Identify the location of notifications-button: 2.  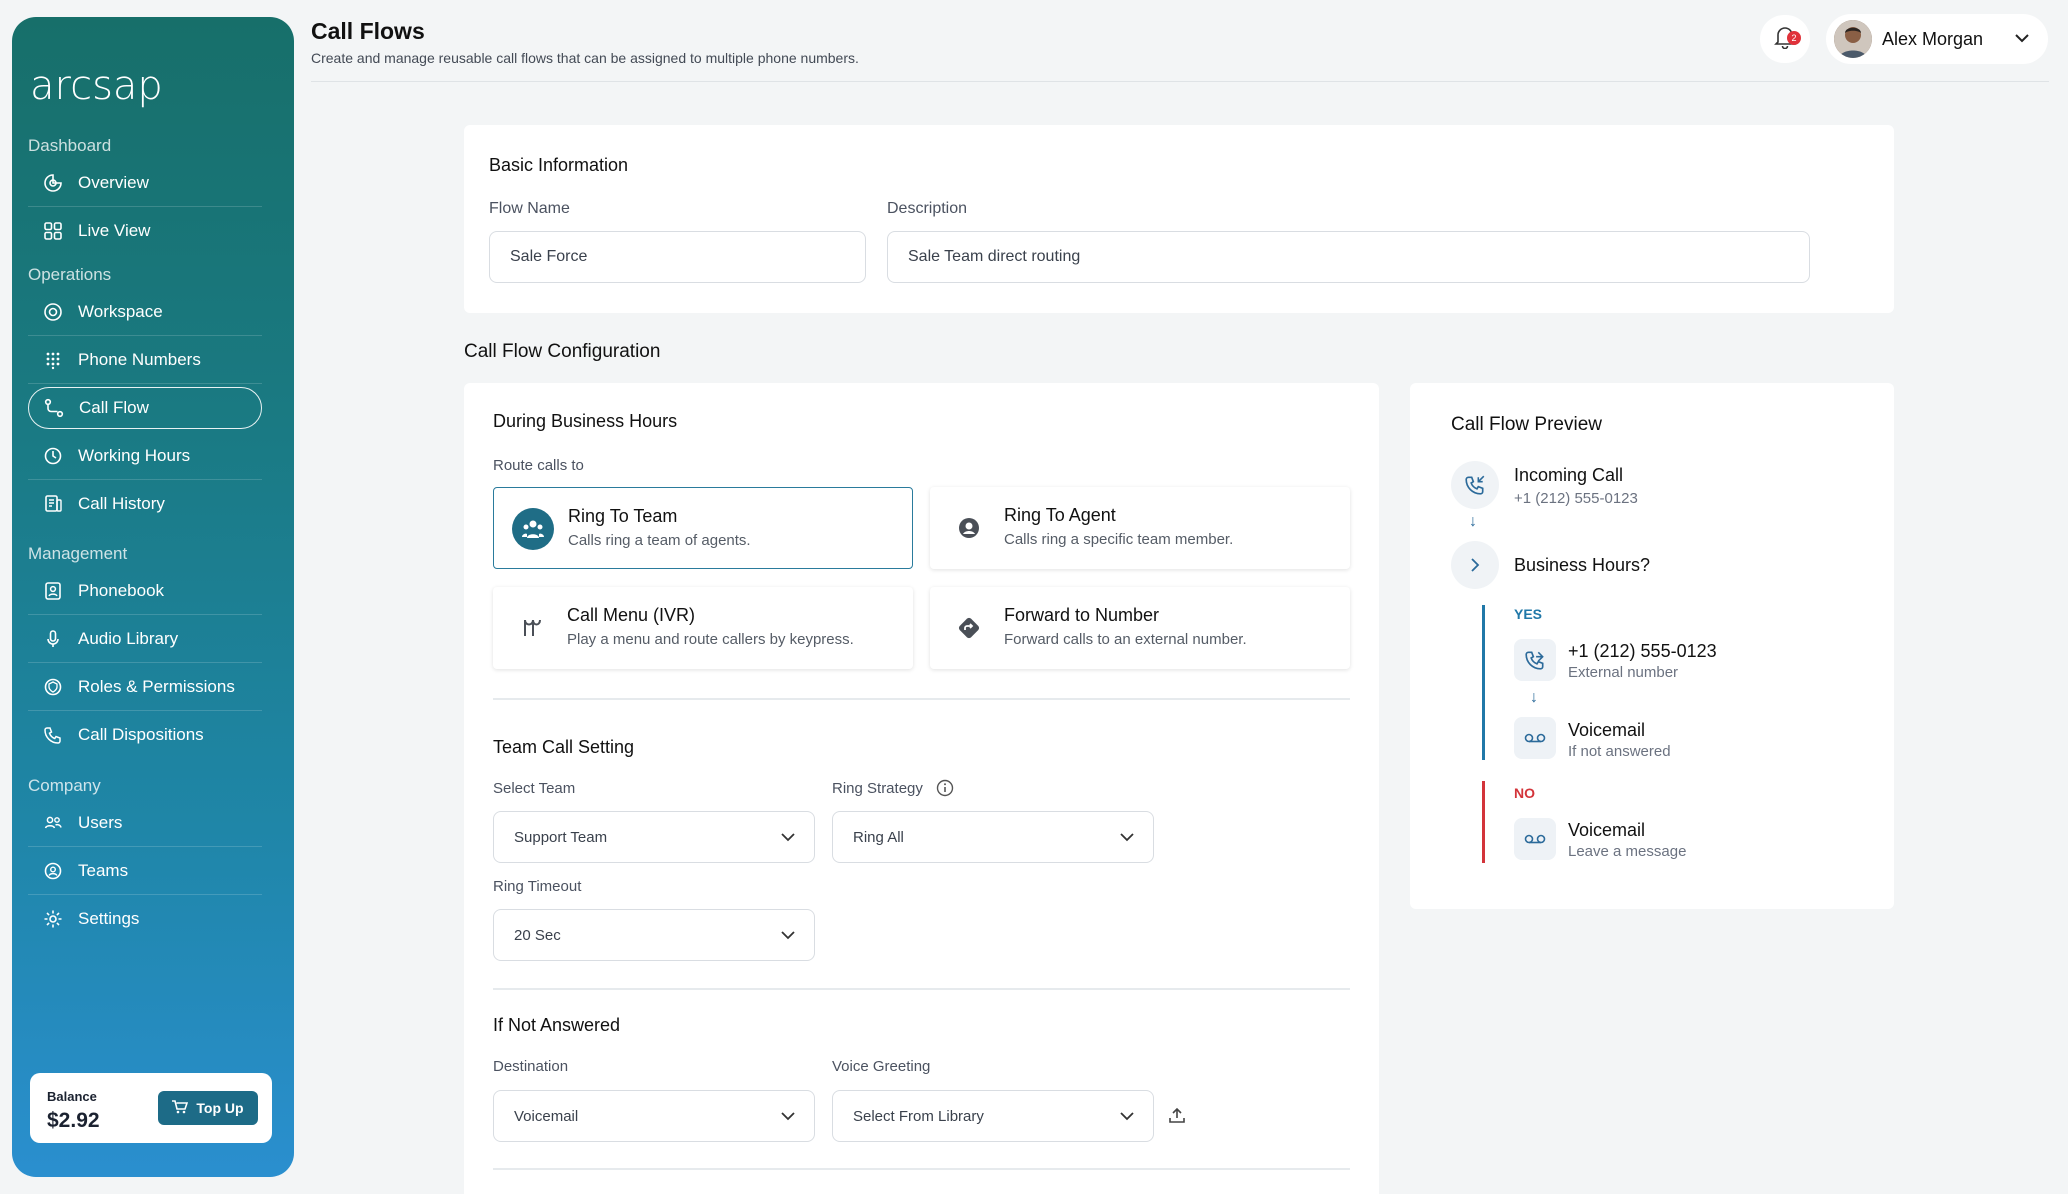
(1785, 39).